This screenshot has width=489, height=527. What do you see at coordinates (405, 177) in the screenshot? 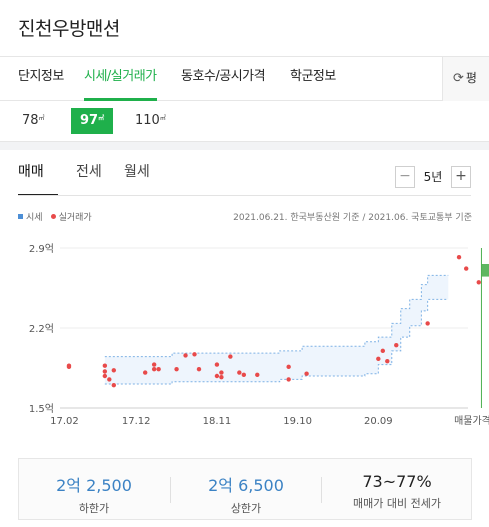
I see `period-decrease-button: −` at bounding box center [405, 177].